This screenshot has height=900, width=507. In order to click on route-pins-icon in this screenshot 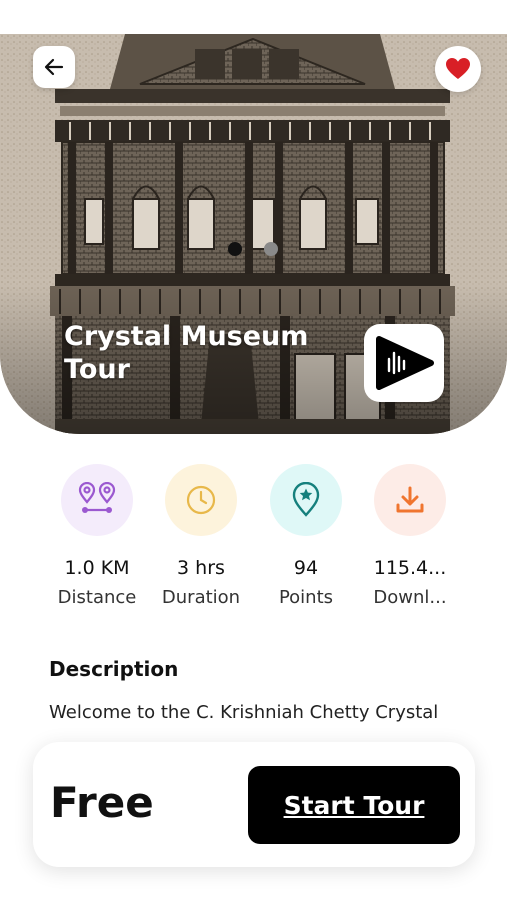, I will do `click(97, 497)`.